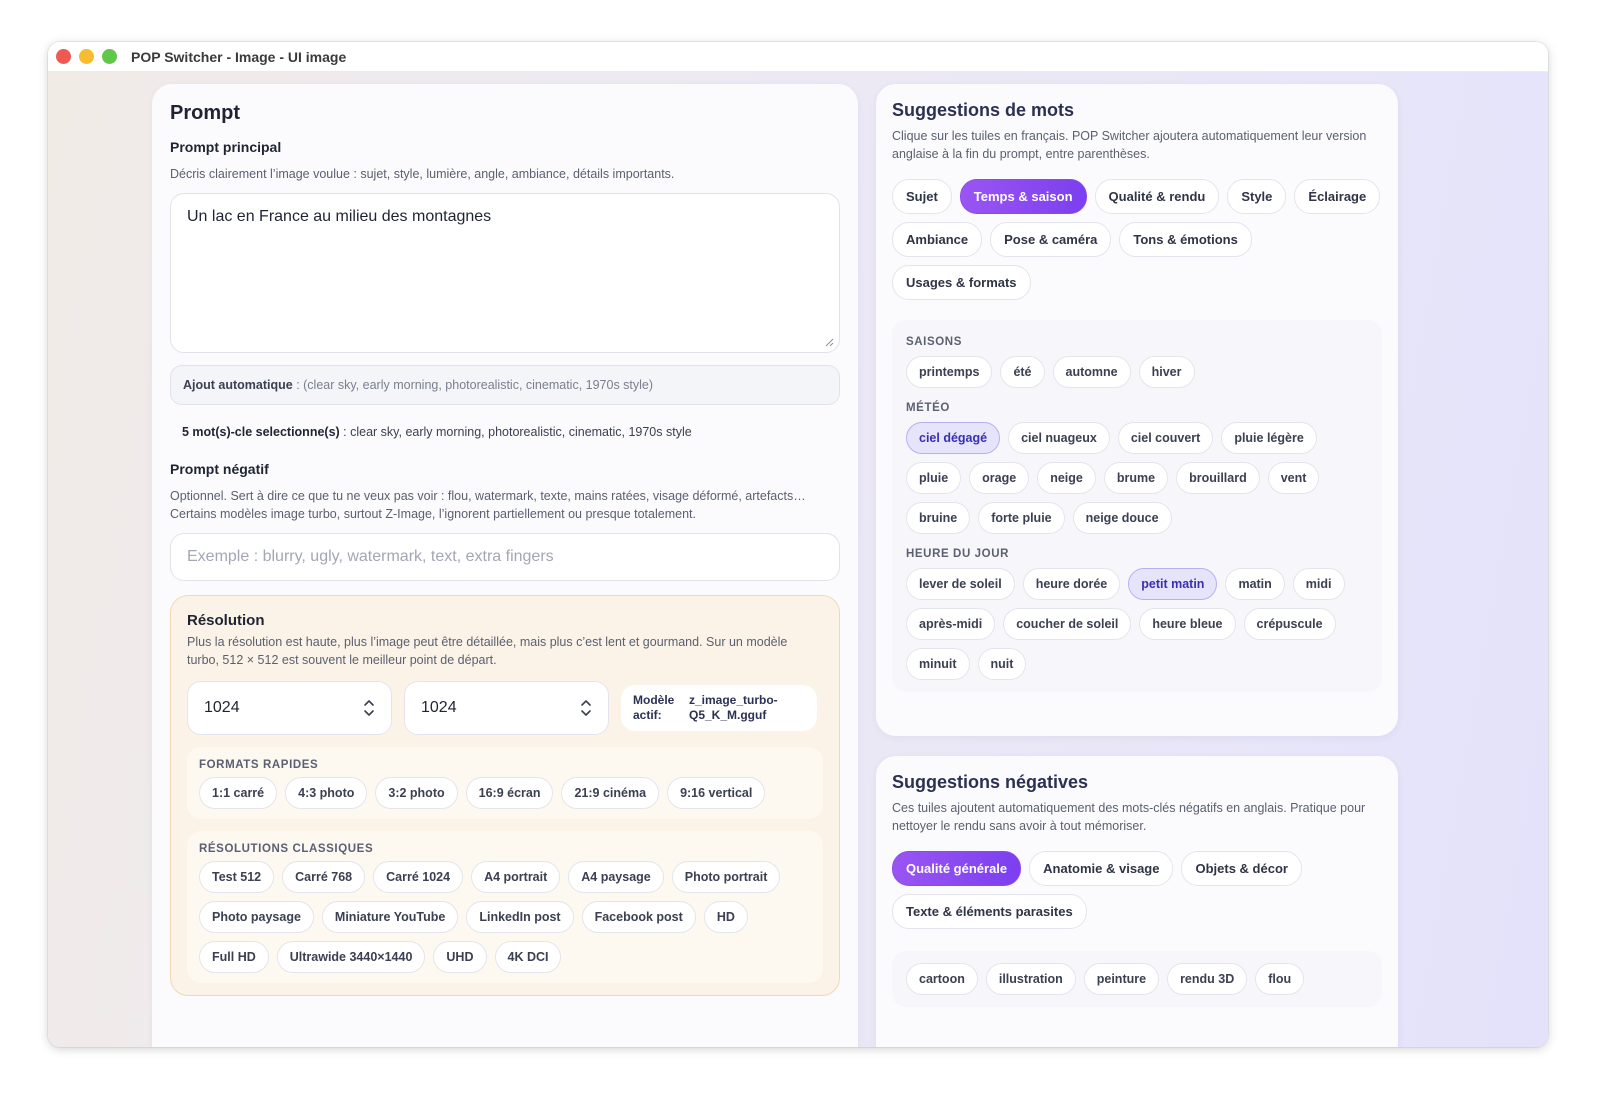 Image resolution: width=1600 pixels, height=1098 pixels. Describe the element at coordinates (1280, 979) in the screenshot. I see `negative-suggestion-chip: flou` at that location.